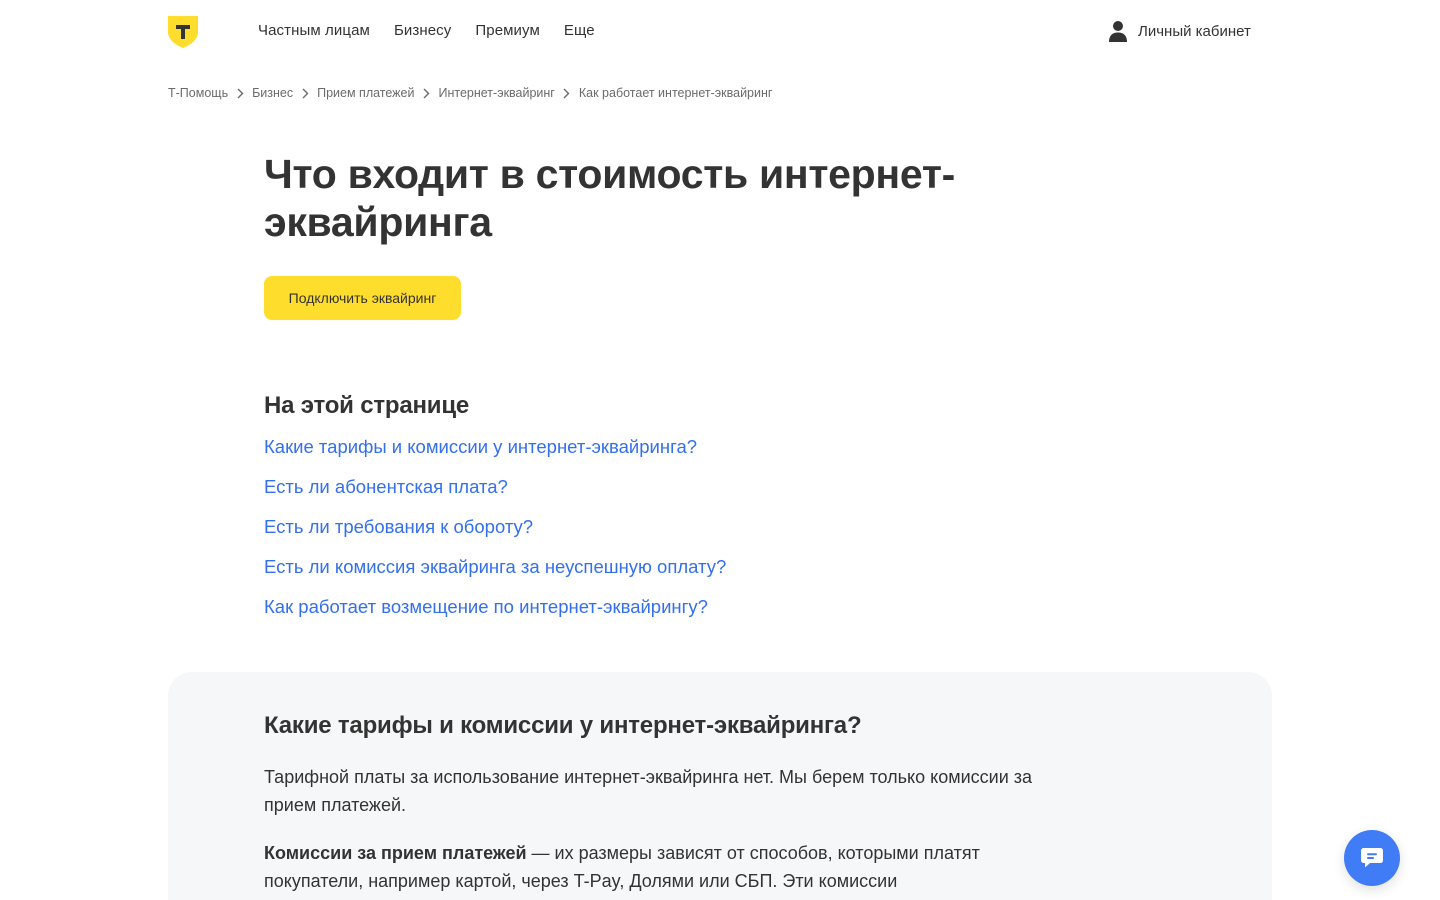 The image size is (1440, 900). I want to click on breadcrumb-item-acquiring: Интернет-эквайринг, so click(496, 93).